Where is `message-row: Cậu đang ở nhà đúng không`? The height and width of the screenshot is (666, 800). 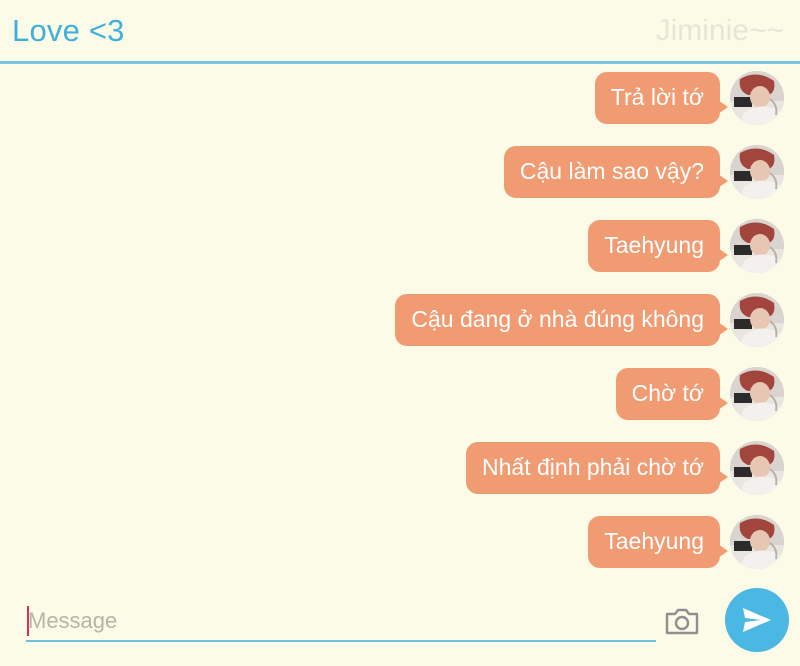
message-row: Cậu đang ở nhà đúng không is located at coordinates (589, 320).